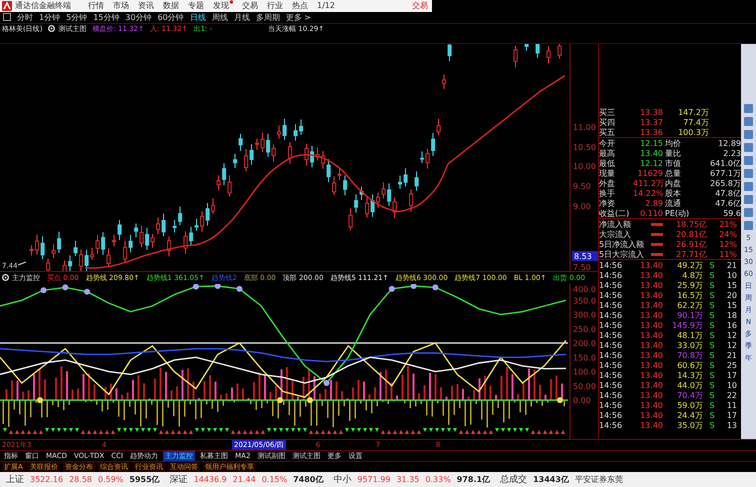  What do you see at coordinates (275, 6) in the screenshot?
I see `menu-item: 行业` at bounding box center [275, 6].